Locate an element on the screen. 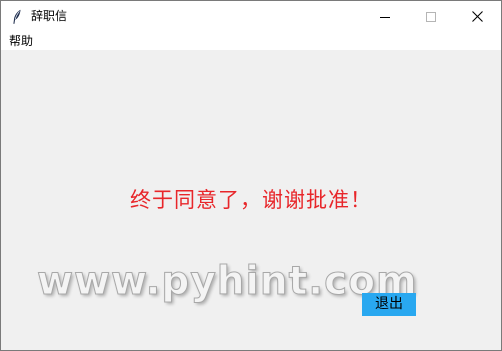  maximize-button is located at coordinates (431, 16).